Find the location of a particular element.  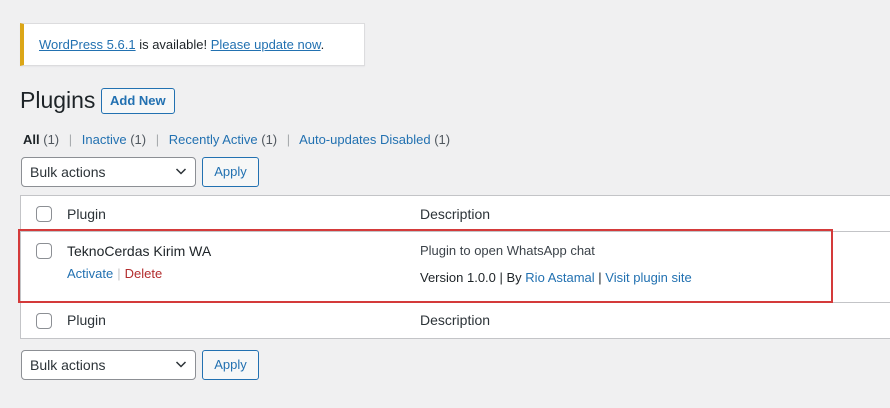

filter-inactive-count: (1) is located at coordinates (138, 139).